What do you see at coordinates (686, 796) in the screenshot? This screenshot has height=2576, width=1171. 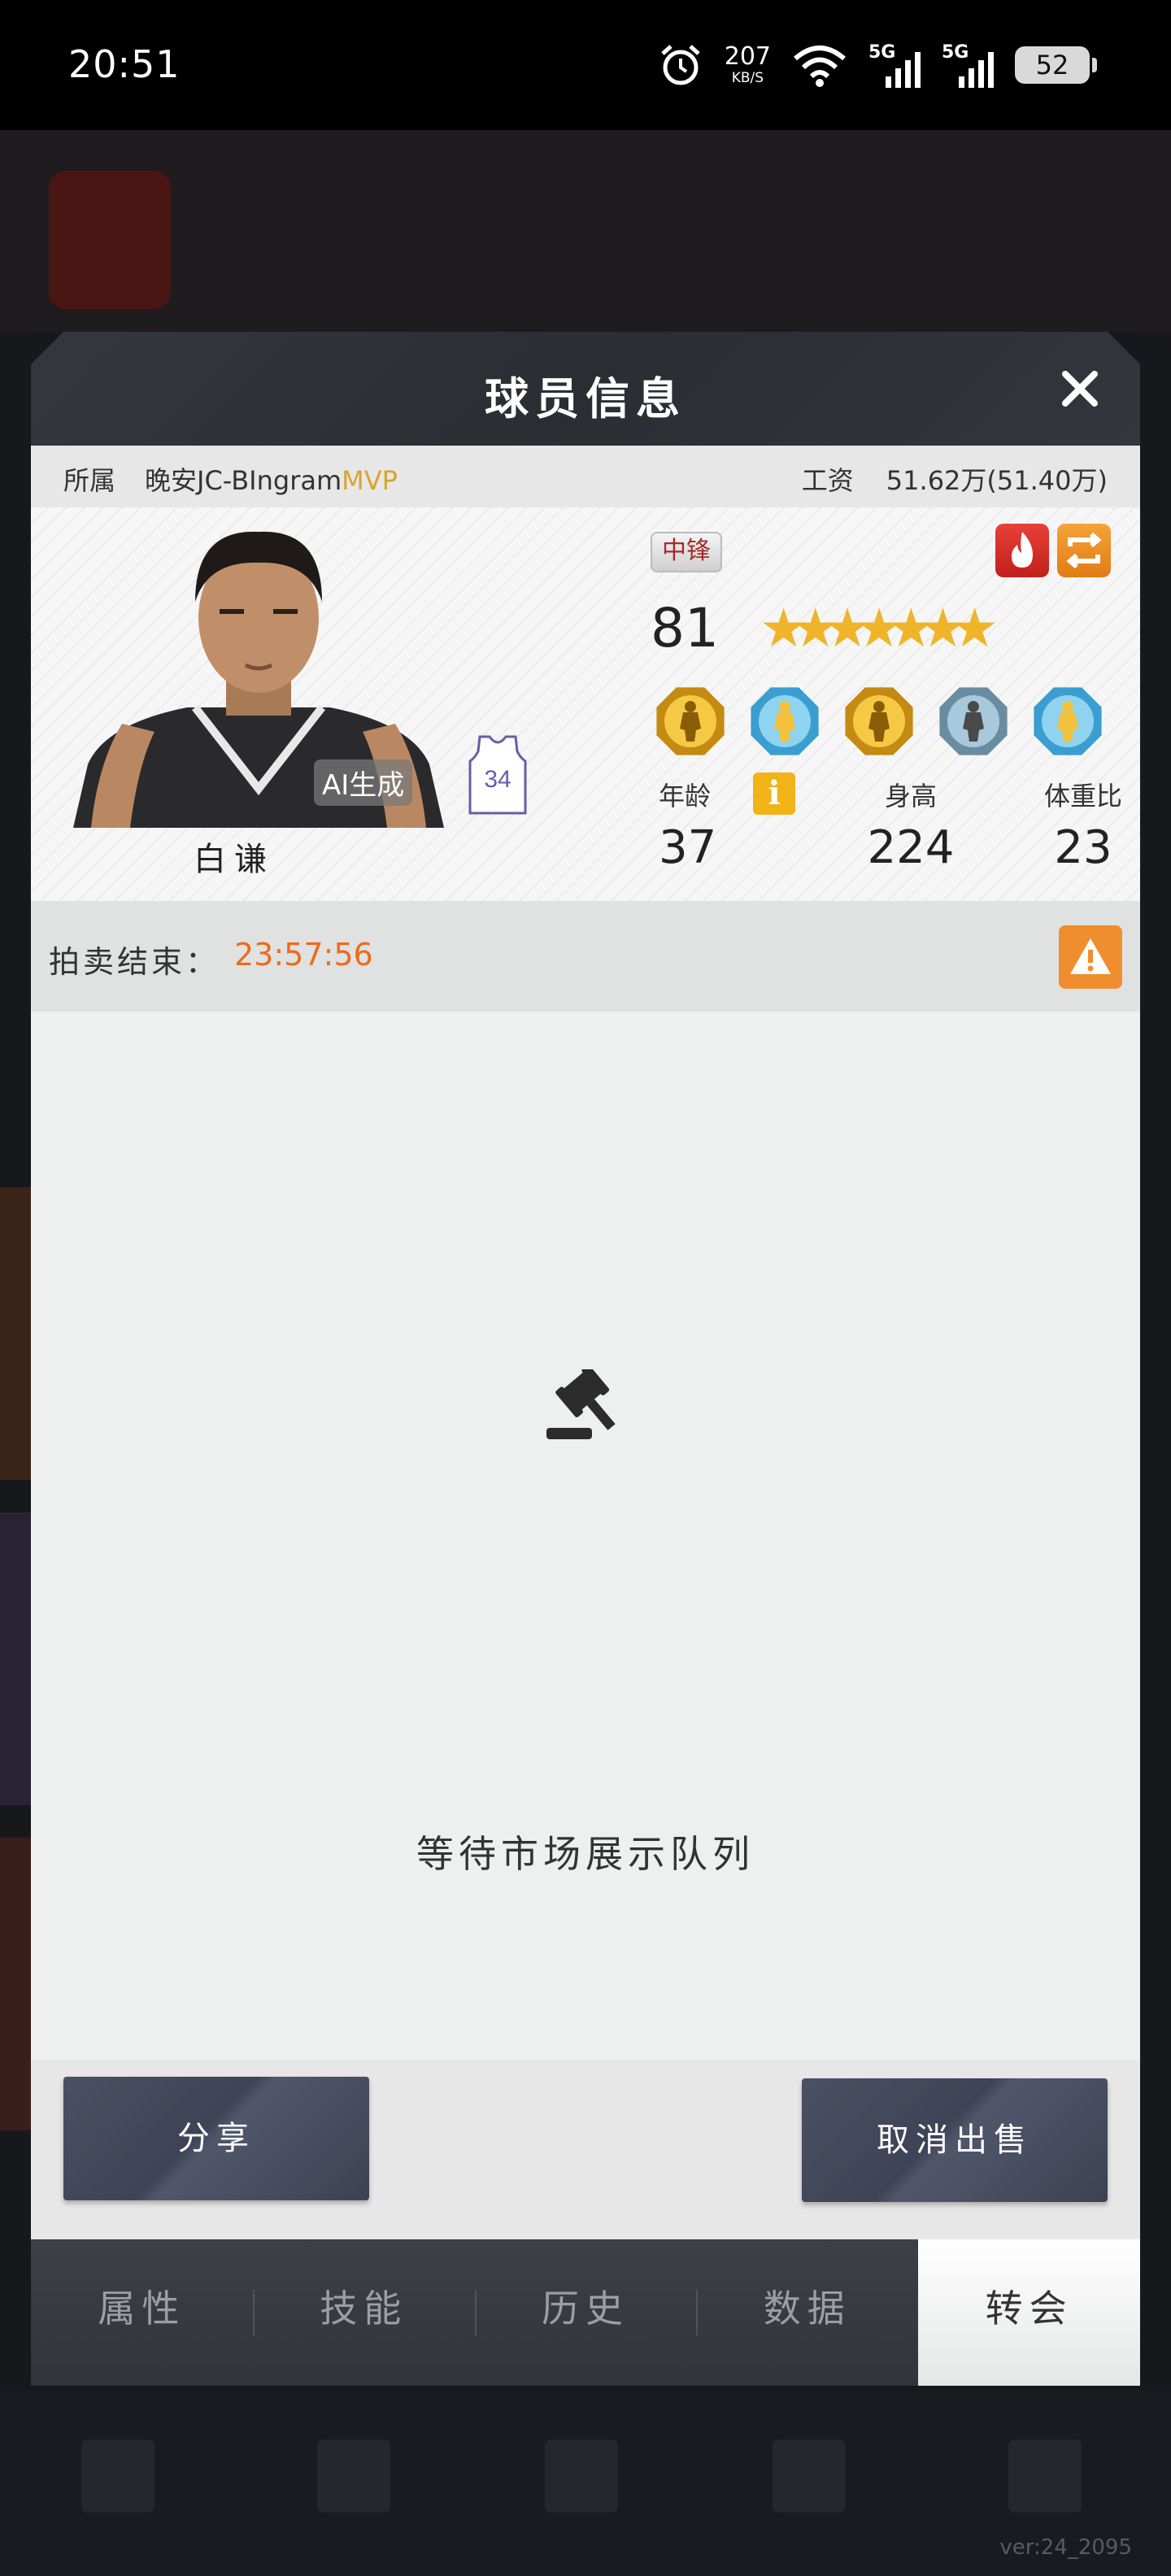 I see `age-label: 年龄` at bounding box center [686, 796].